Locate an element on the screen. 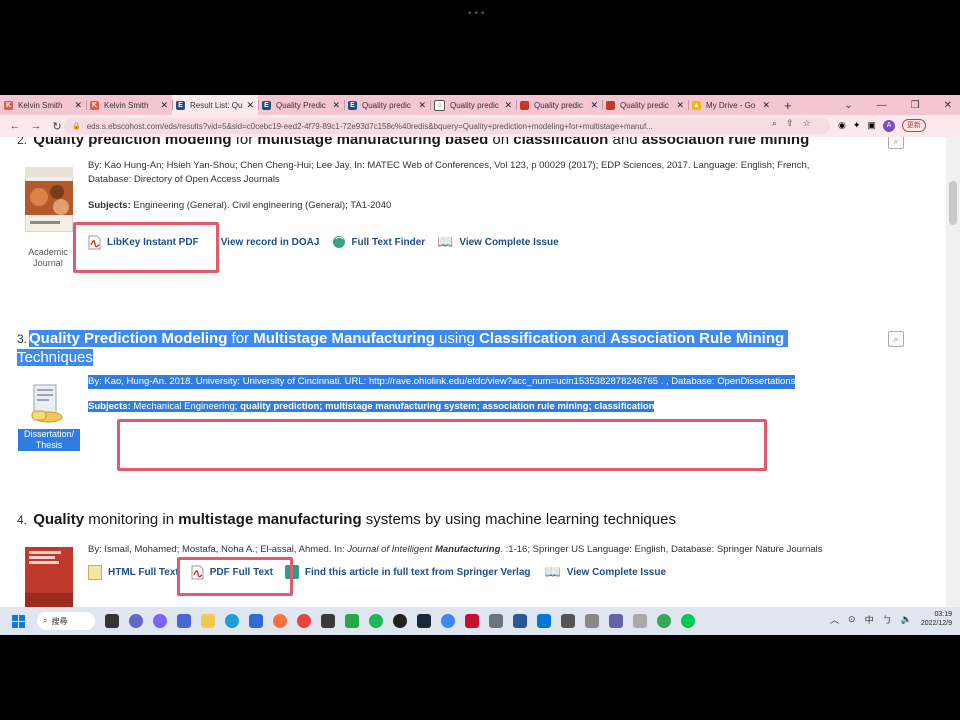 This screenshot has width=960, height=720. maximize-button: ❐ is located at coordinates (915, 105).